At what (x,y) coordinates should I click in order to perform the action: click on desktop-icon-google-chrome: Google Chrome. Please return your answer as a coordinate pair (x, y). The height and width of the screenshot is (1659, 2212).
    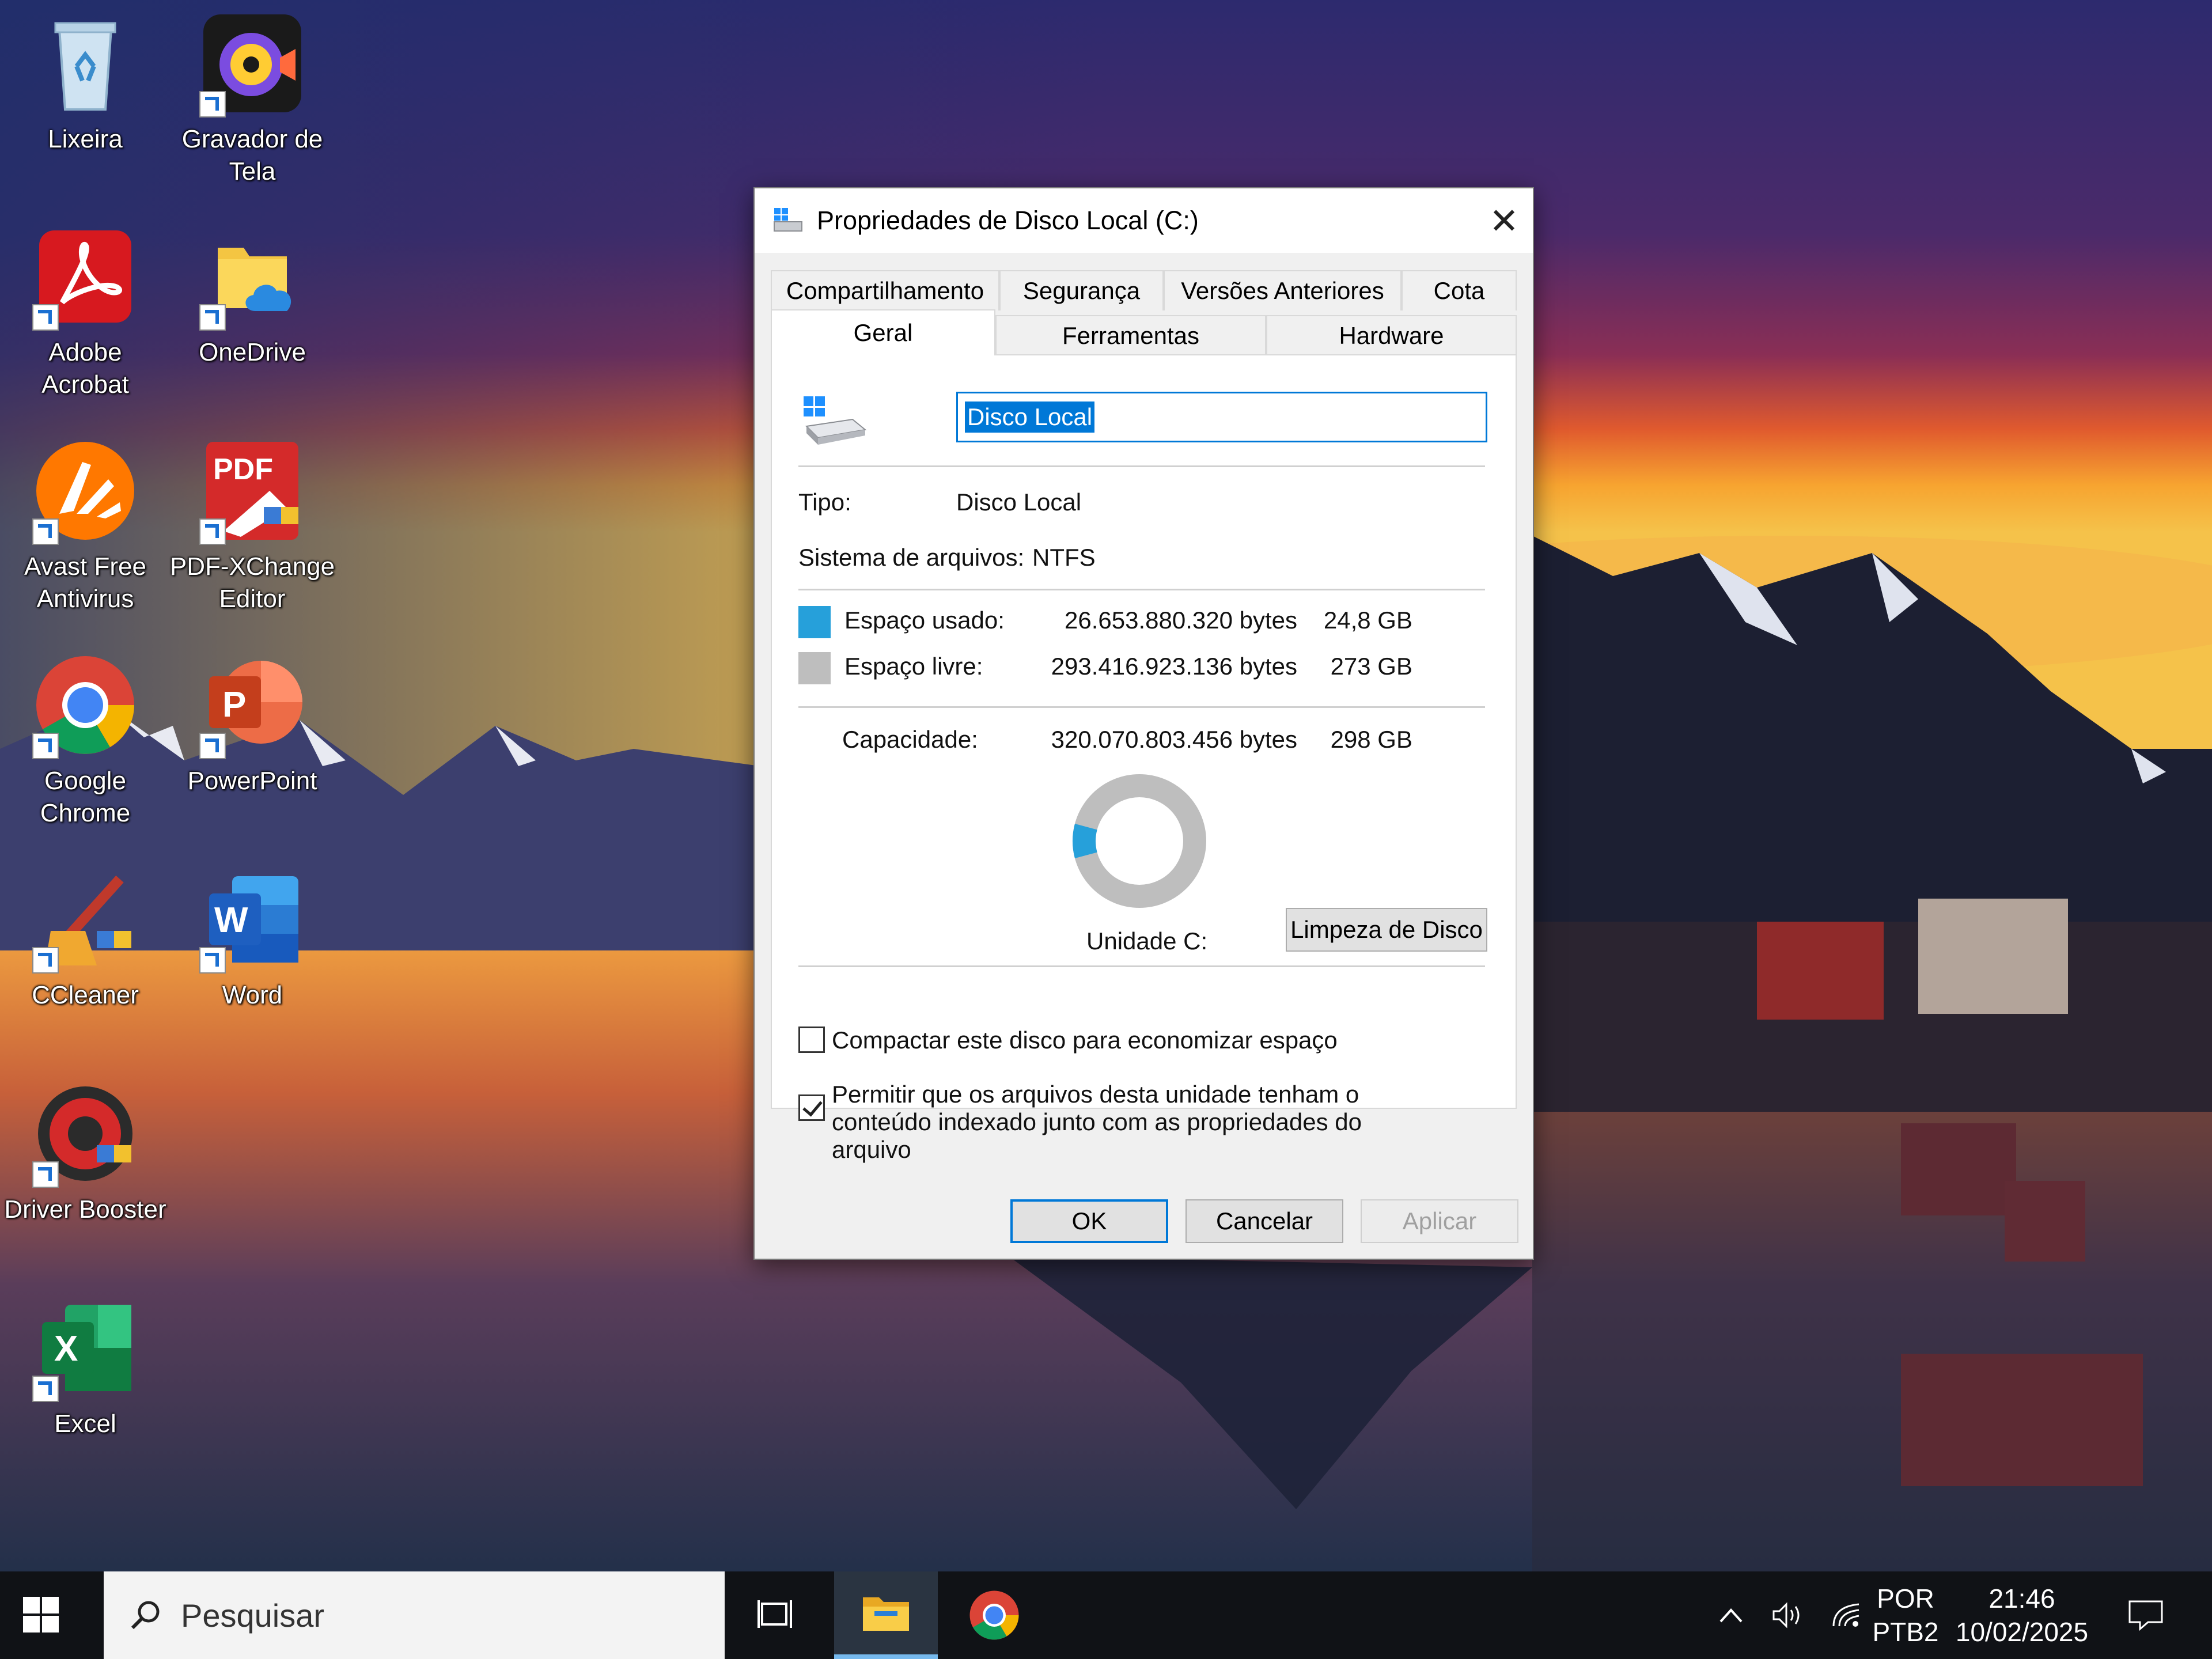
    Looking at the image, I should click on (86, 737).